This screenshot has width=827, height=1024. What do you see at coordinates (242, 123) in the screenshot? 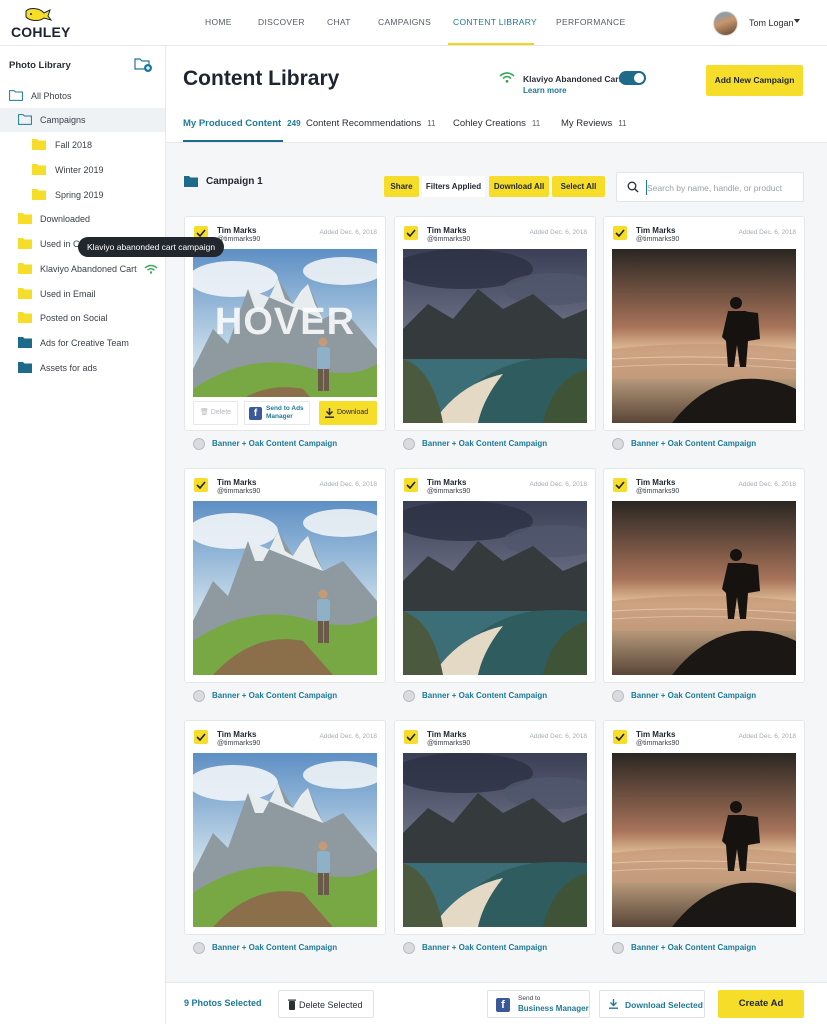
I see `tab-my-produced-content: My Produced Content 249` at bounding box center [242, 123].